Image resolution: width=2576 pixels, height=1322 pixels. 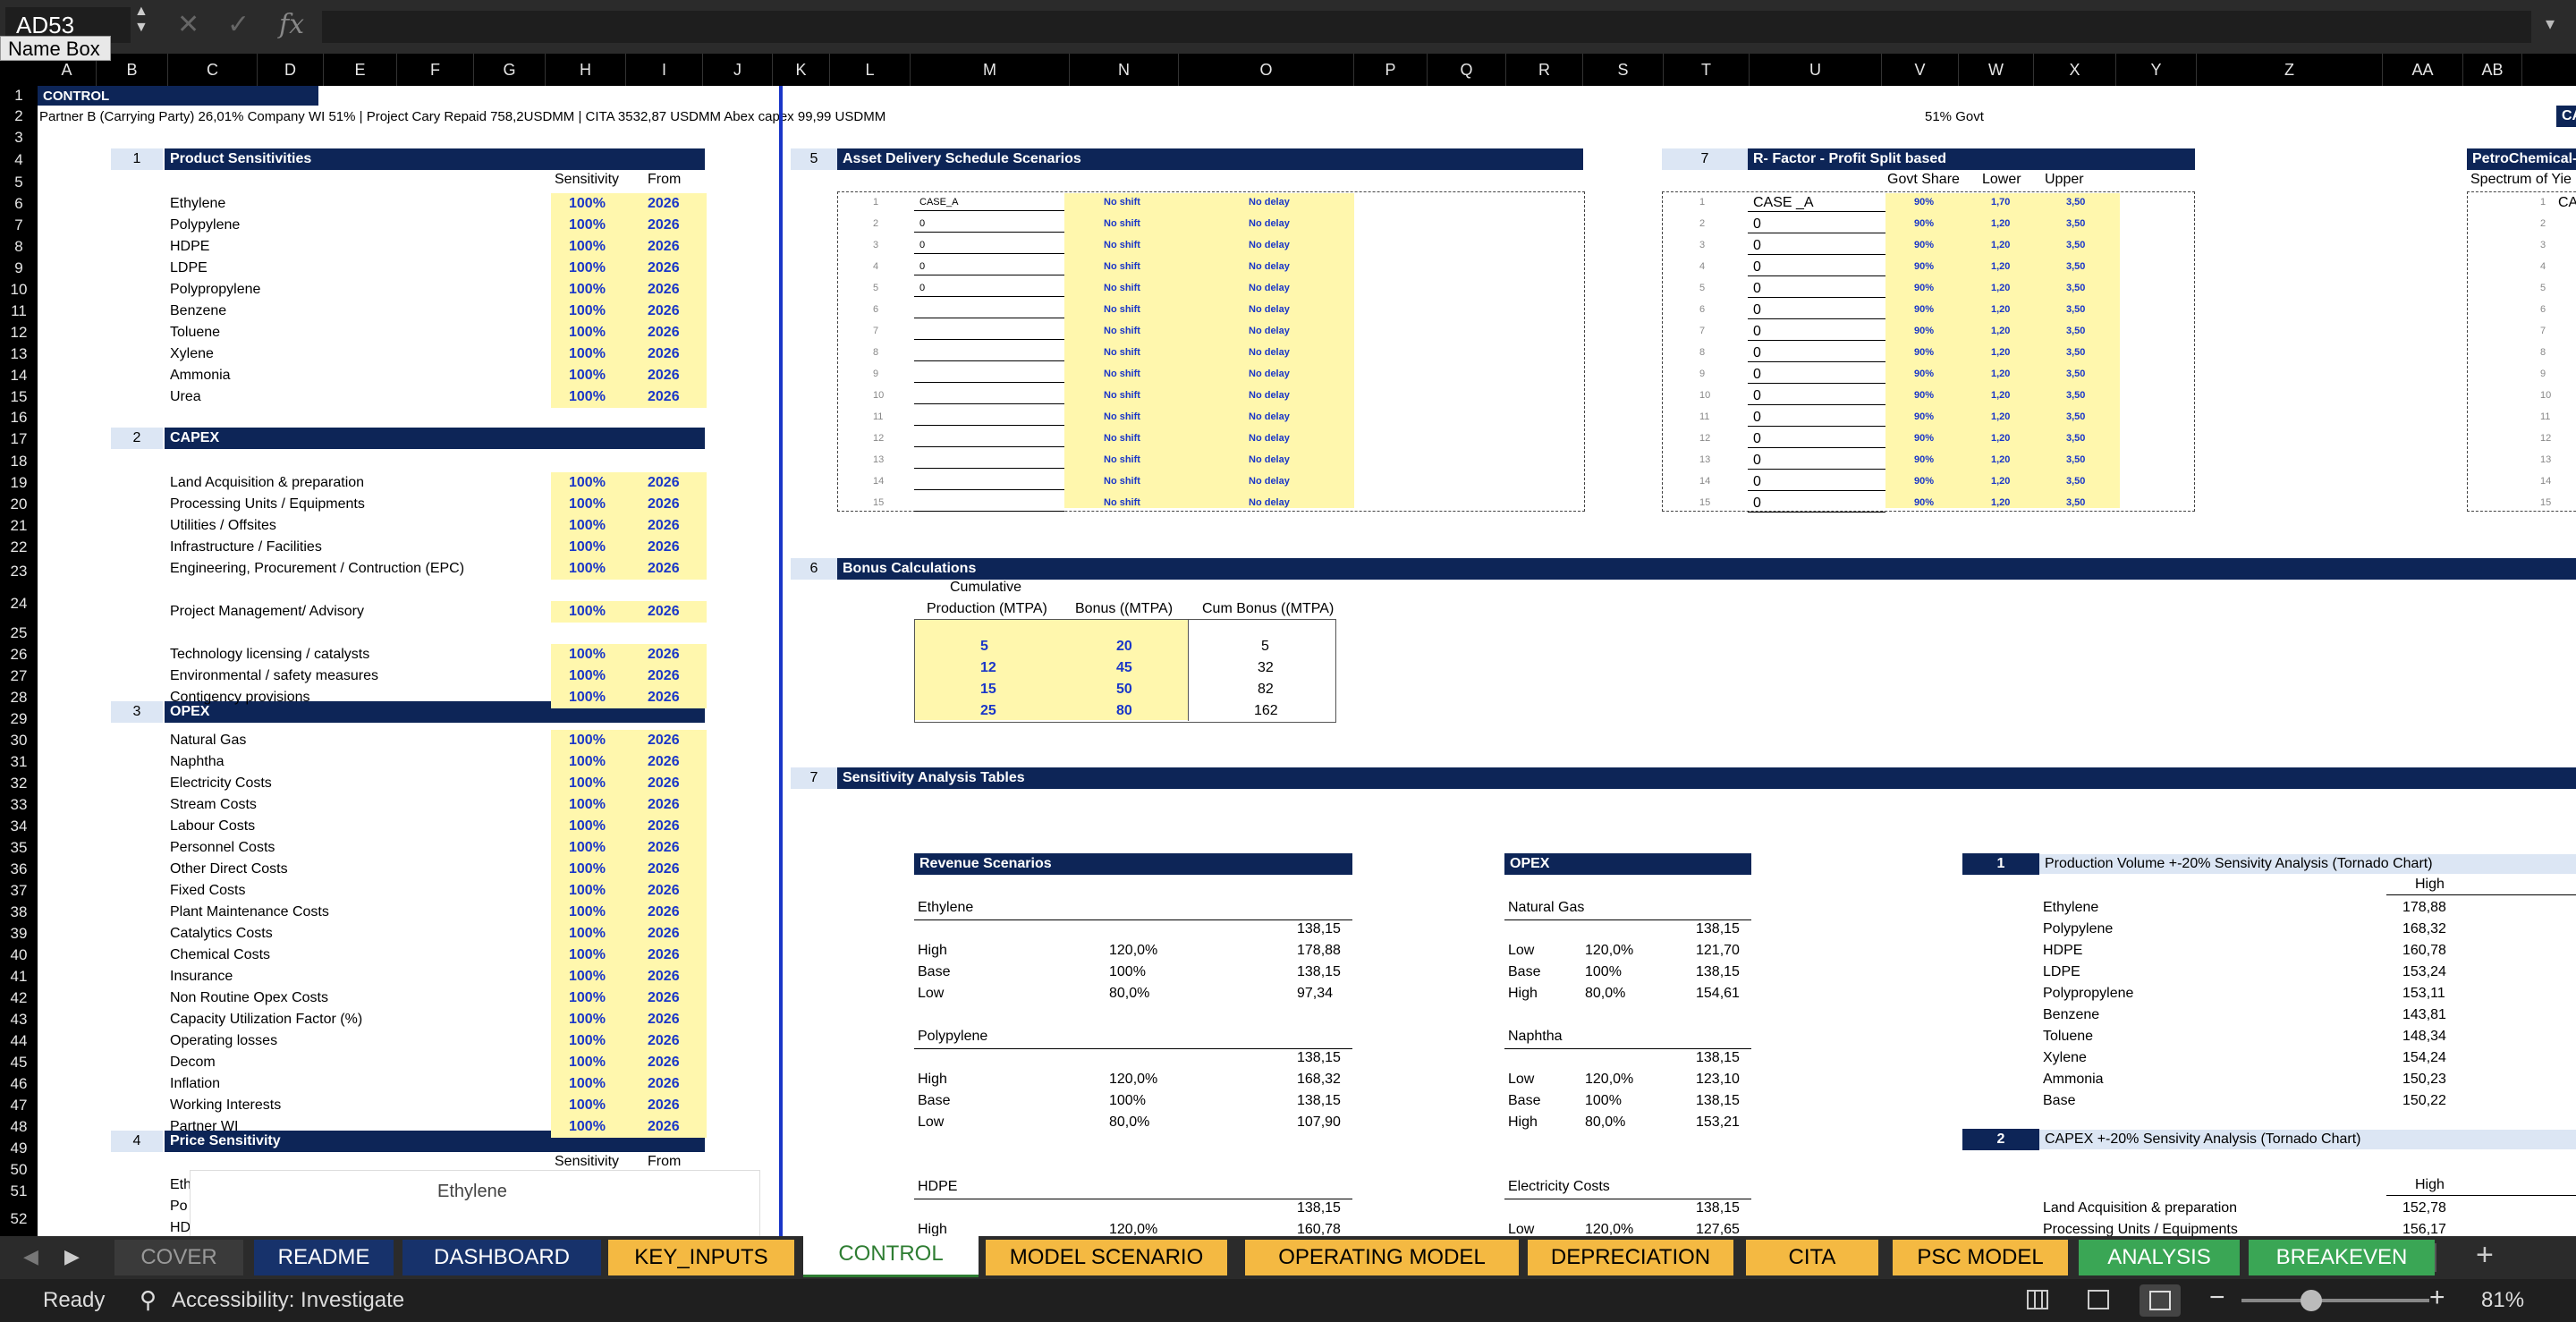 What do you see at coordinates (1630, 1257) in the screenshot?
I see `tab-depreciation: DEPRECIATION` at bounding box center [1630, 1257].